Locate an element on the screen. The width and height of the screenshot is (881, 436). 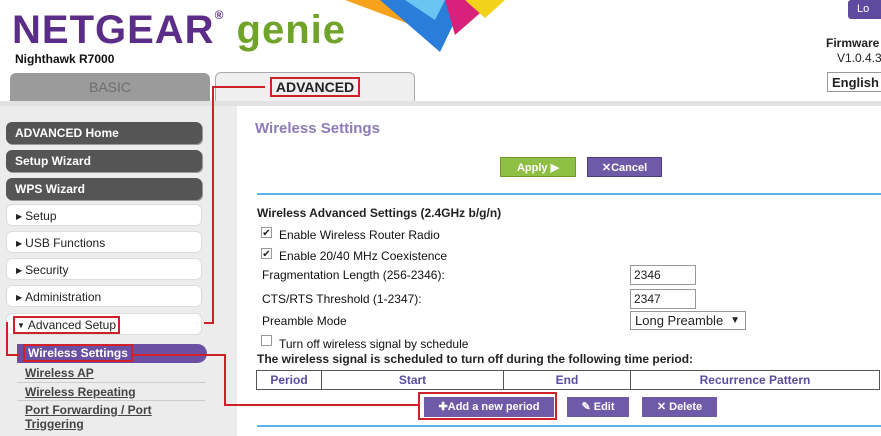
apply-button: Apply ▶ is located at coordinates (538, 167).